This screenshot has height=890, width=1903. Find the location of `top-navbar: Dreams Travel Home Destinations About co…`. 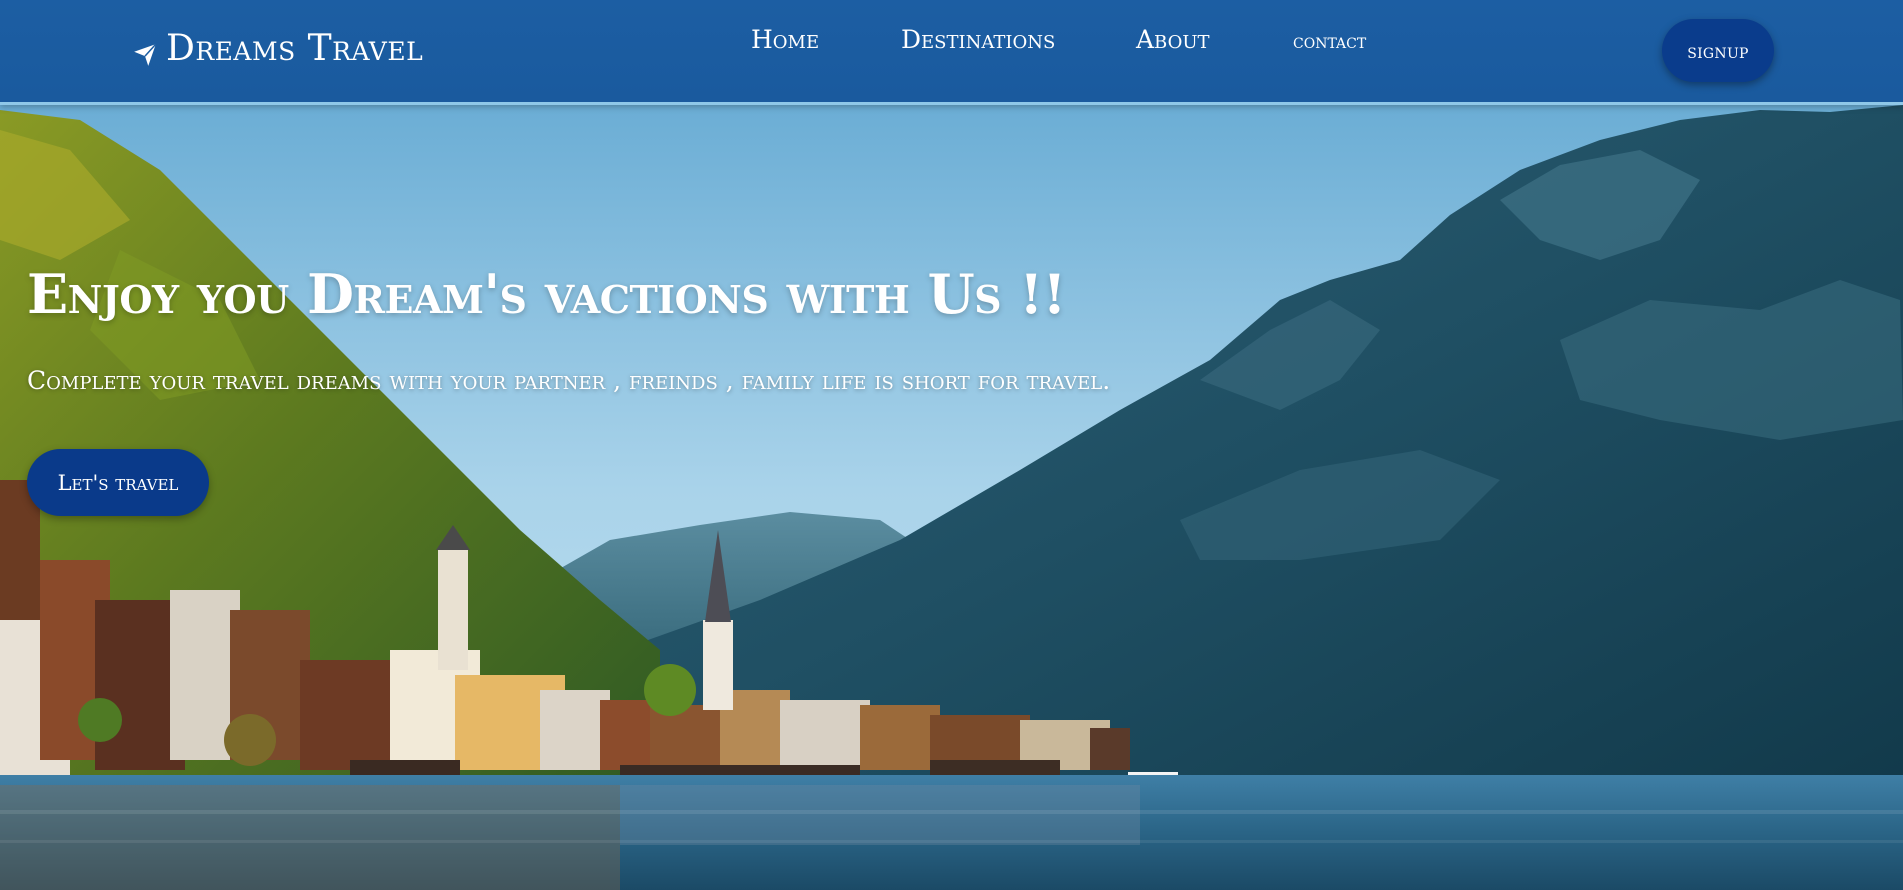

top-navbar: Dreams Travel Home Destinations About co… is located at coordinates (951, 52).